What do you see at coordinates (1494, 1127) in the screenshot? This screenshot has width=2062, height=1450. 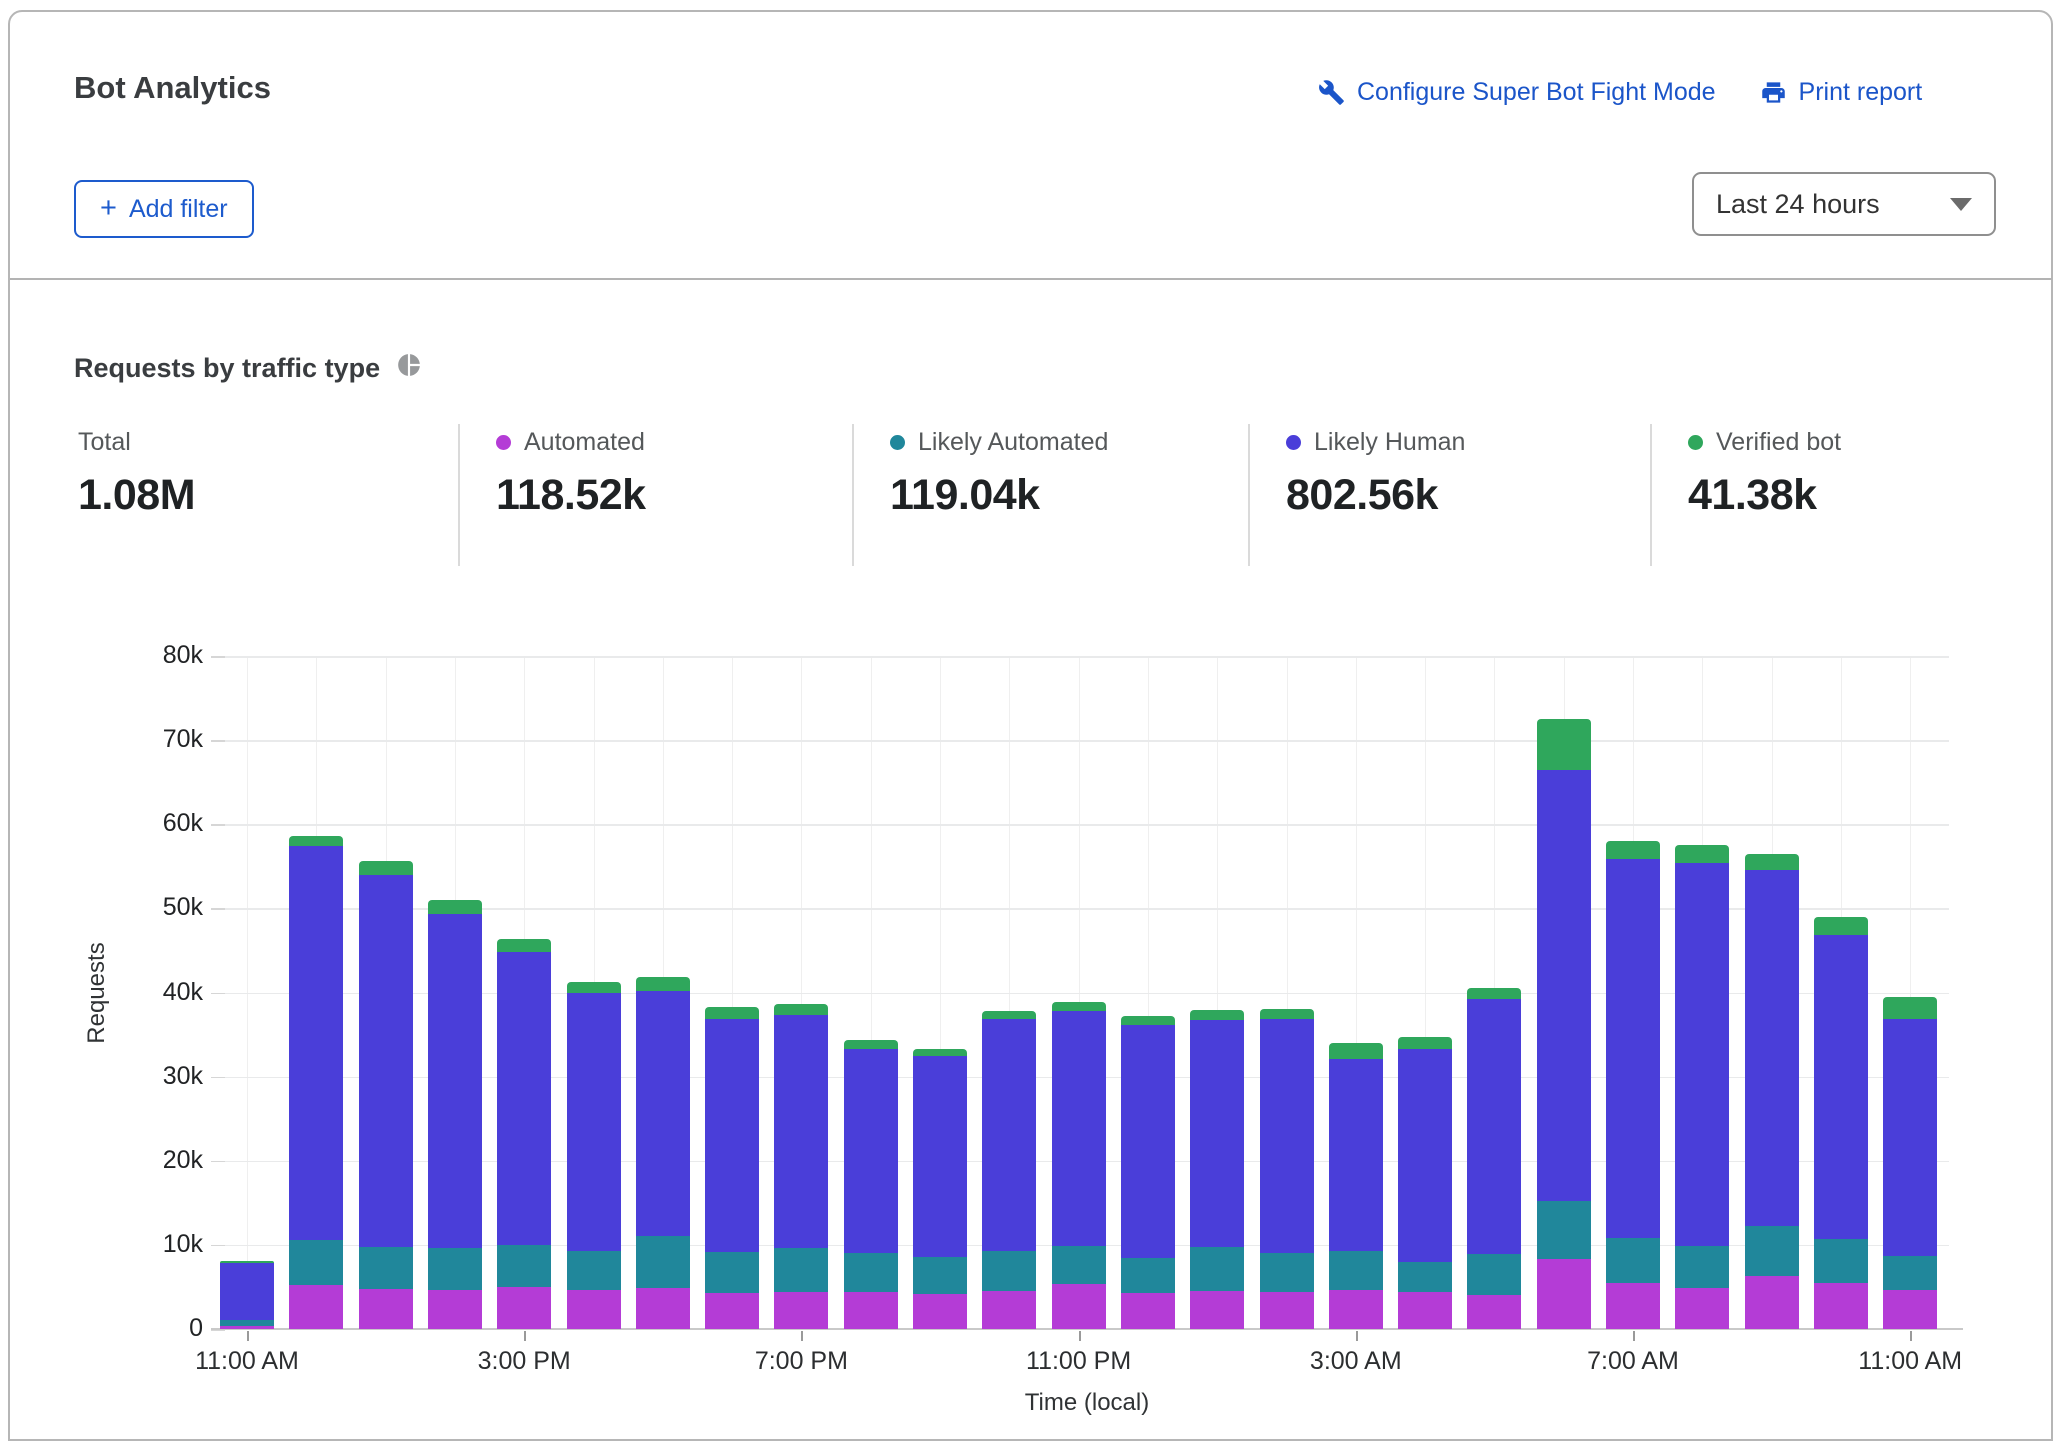 I see `bar-5-00-am-likely-human` at bounding box center [1494, 1127].